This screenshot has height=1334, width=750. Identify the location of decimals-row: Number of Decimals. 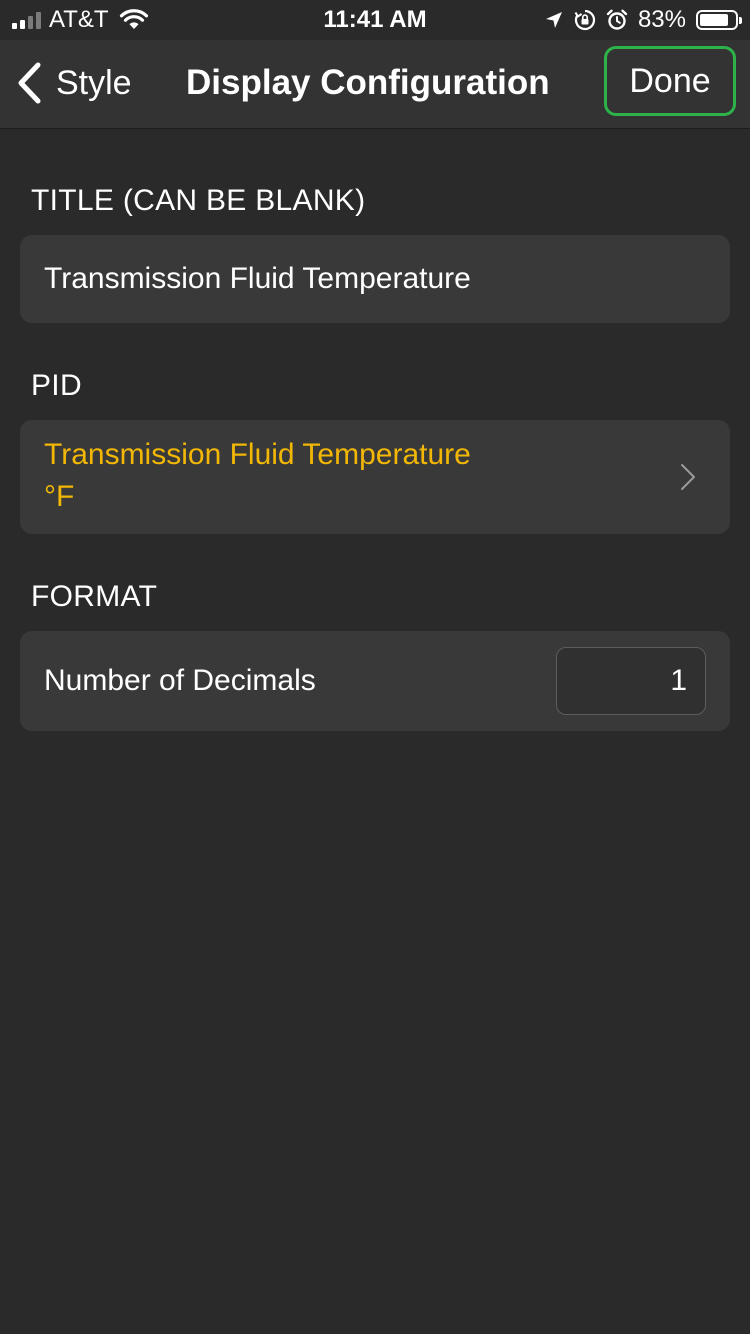
(375, 681).